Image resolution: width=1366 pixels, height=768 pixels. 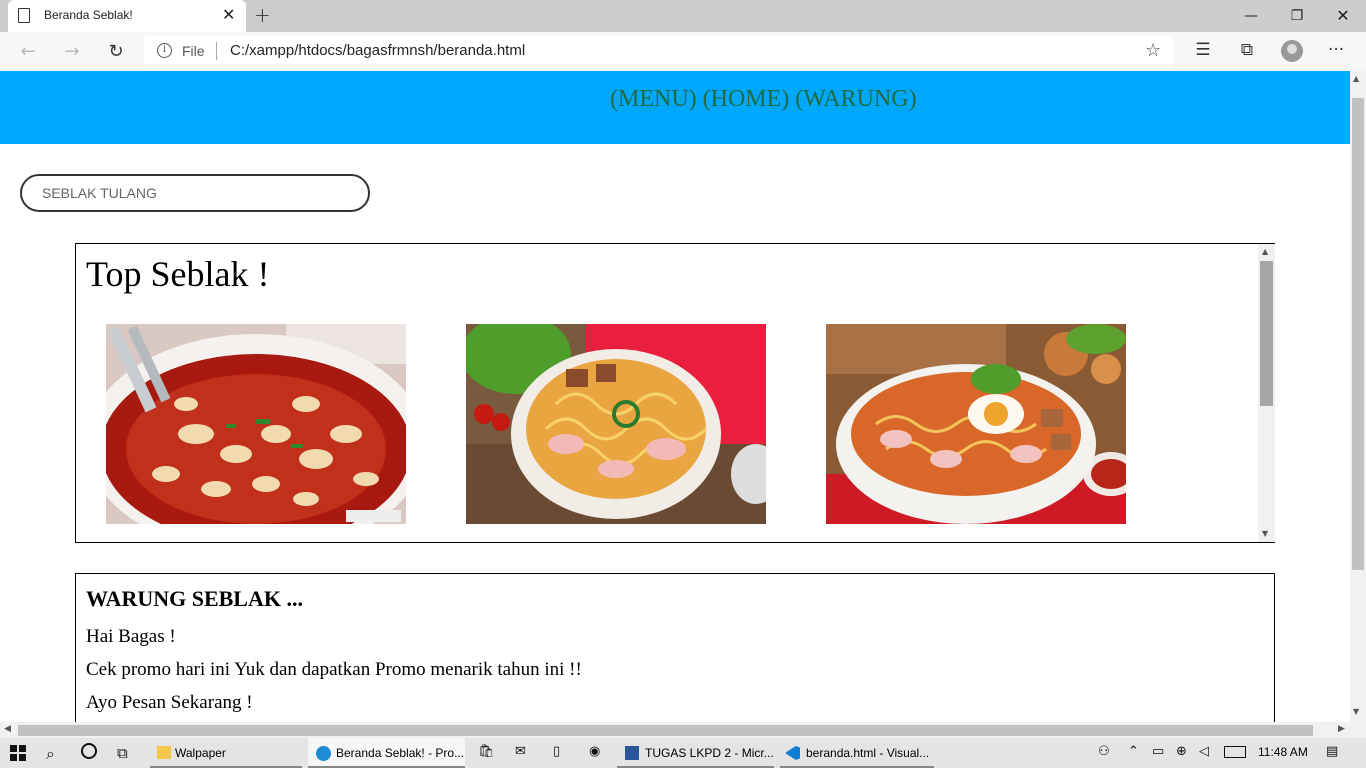 I want to click on order-text: Ayo Pesan Sekarang !, so click(x=169, y=702).